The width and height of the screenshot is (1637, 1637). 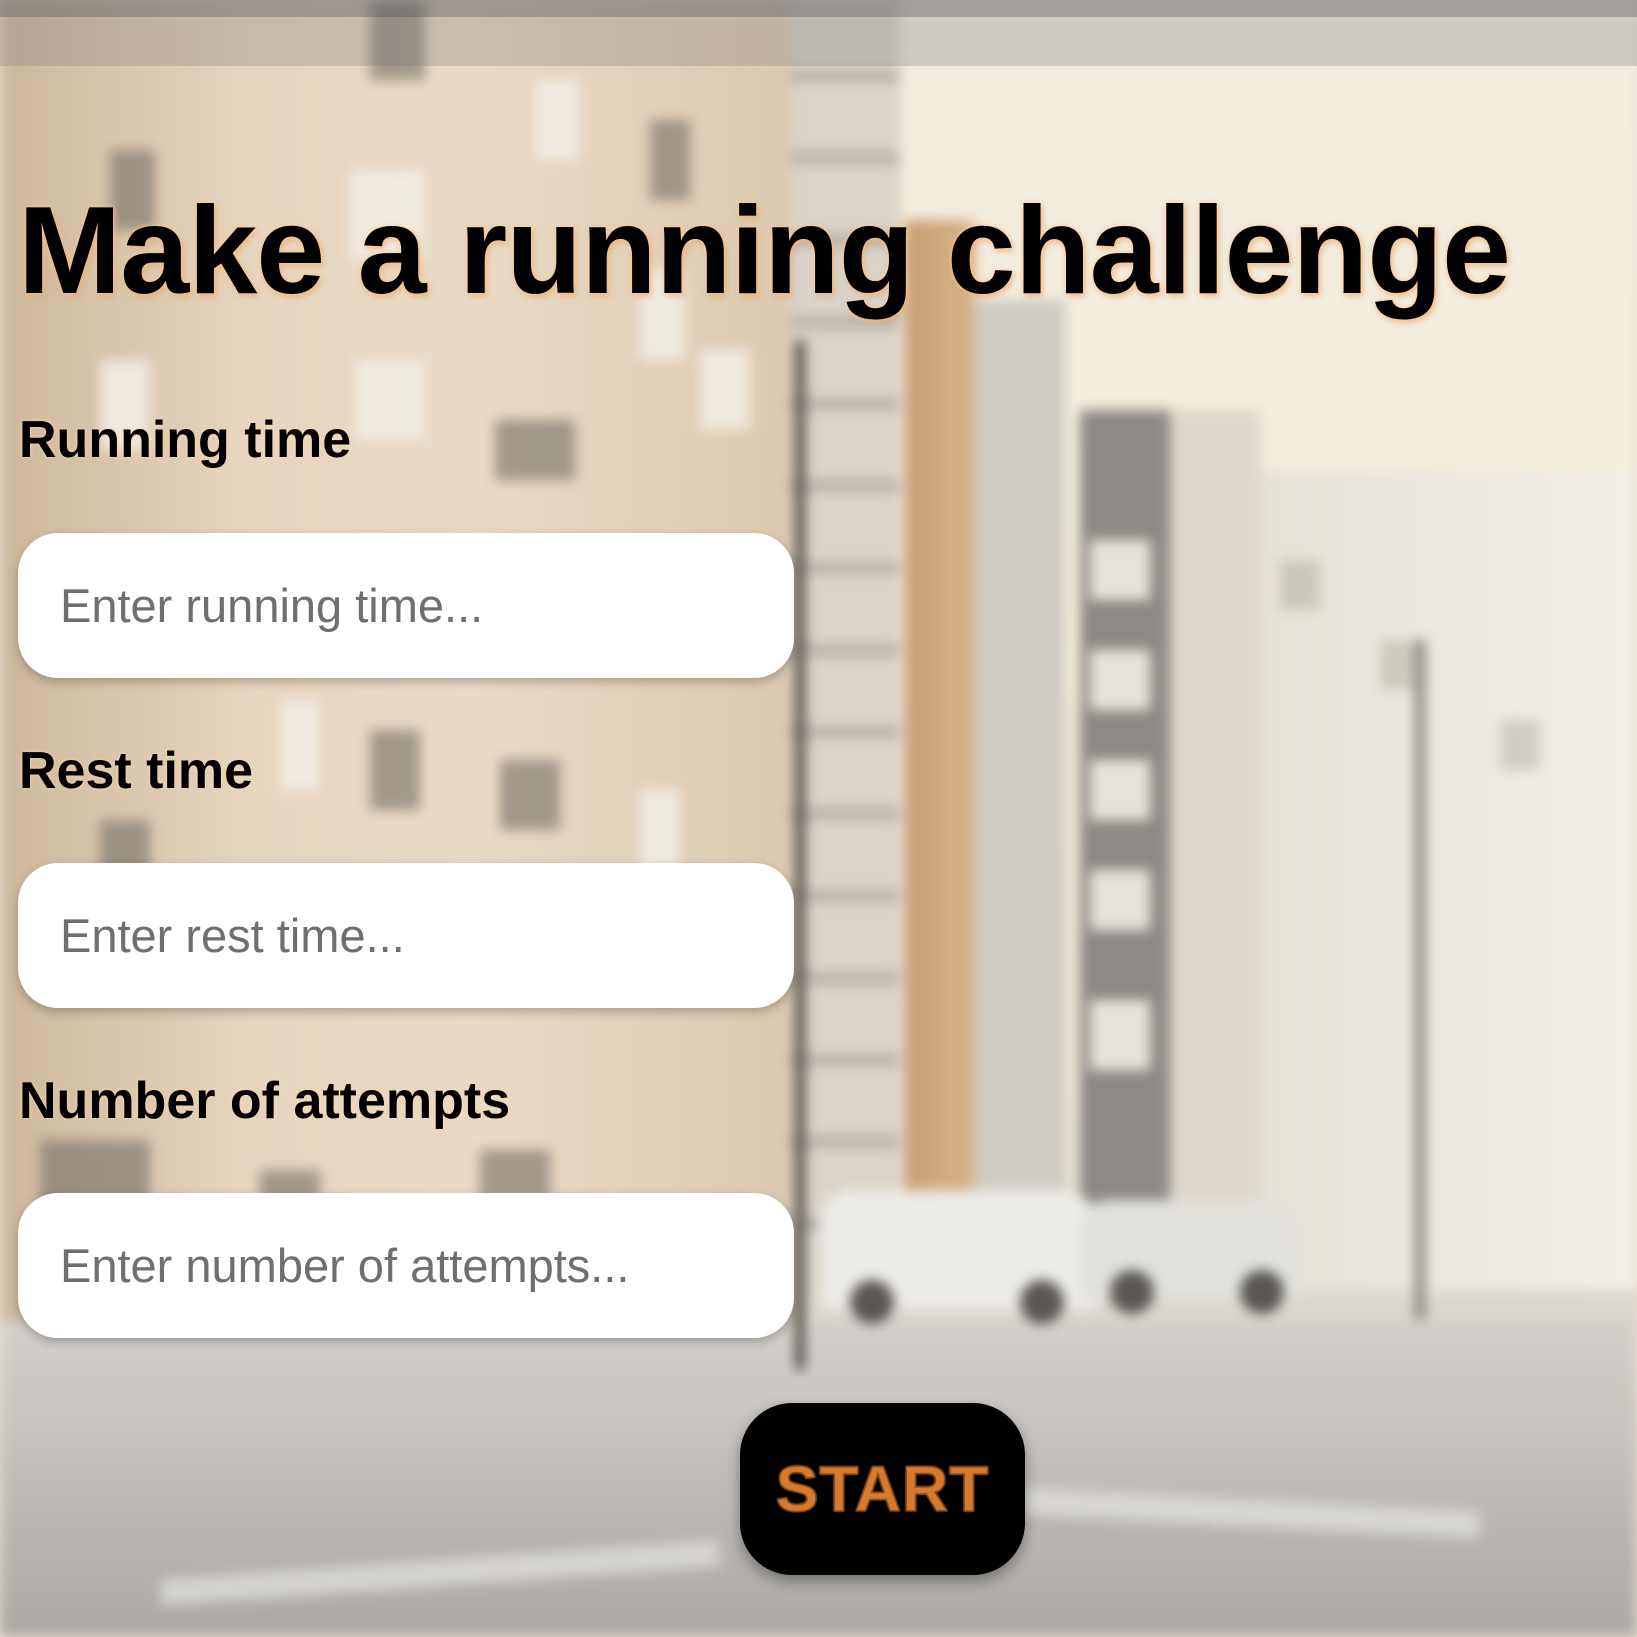 I want to click on running-time-field-container, so click(x=406, y=605).